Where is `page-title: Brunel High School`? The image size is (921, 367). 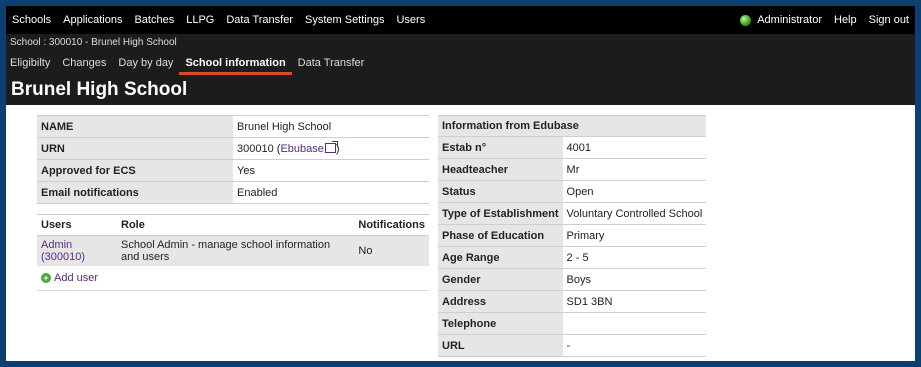 page-title: Brunel High School is located at coordinates (460, 90).